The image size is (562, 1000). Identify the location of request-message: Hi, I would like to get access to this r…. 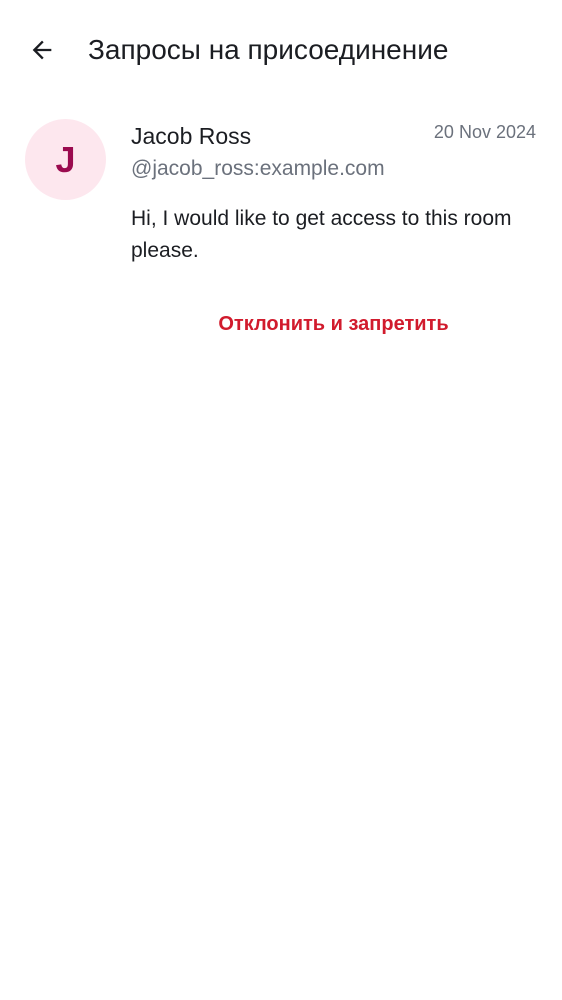
(321, 234).